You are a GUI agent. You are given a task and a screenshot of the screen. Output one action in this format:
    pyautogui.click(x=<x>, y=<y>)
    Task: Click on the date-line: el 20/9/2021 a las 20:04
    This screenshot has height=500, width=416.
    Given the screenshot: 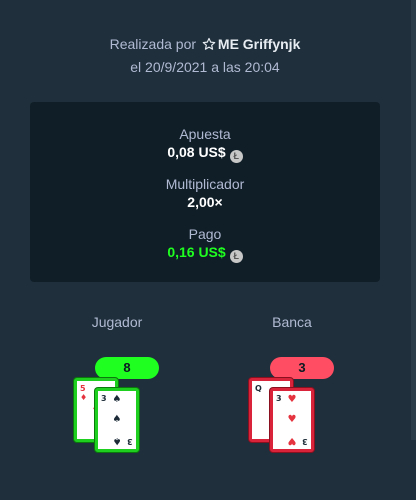 What is the action you would take?
    pyautogui.click(x=205, y=67)
    